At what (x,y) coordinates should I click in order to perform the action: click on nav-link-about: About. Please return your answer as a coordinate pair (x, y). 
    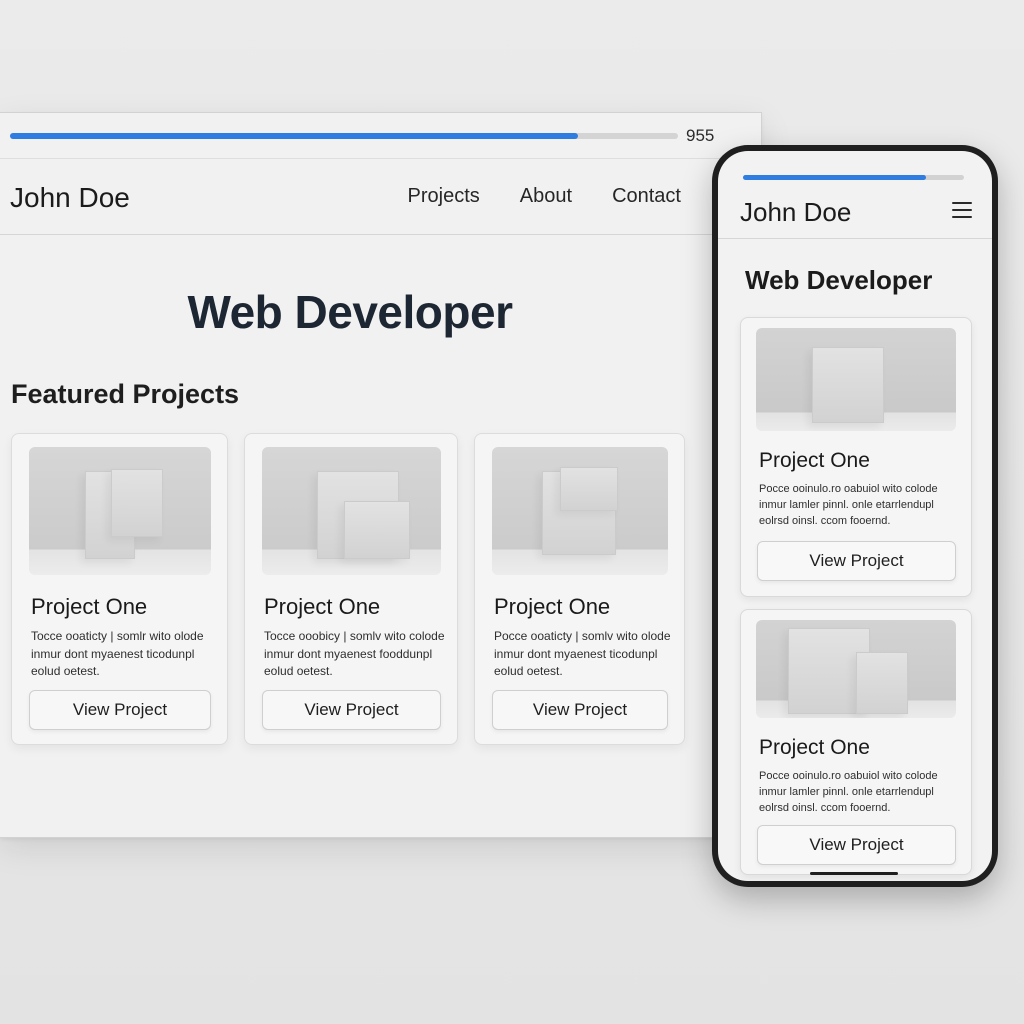
    Looking at the image, I should click on (546, 196).